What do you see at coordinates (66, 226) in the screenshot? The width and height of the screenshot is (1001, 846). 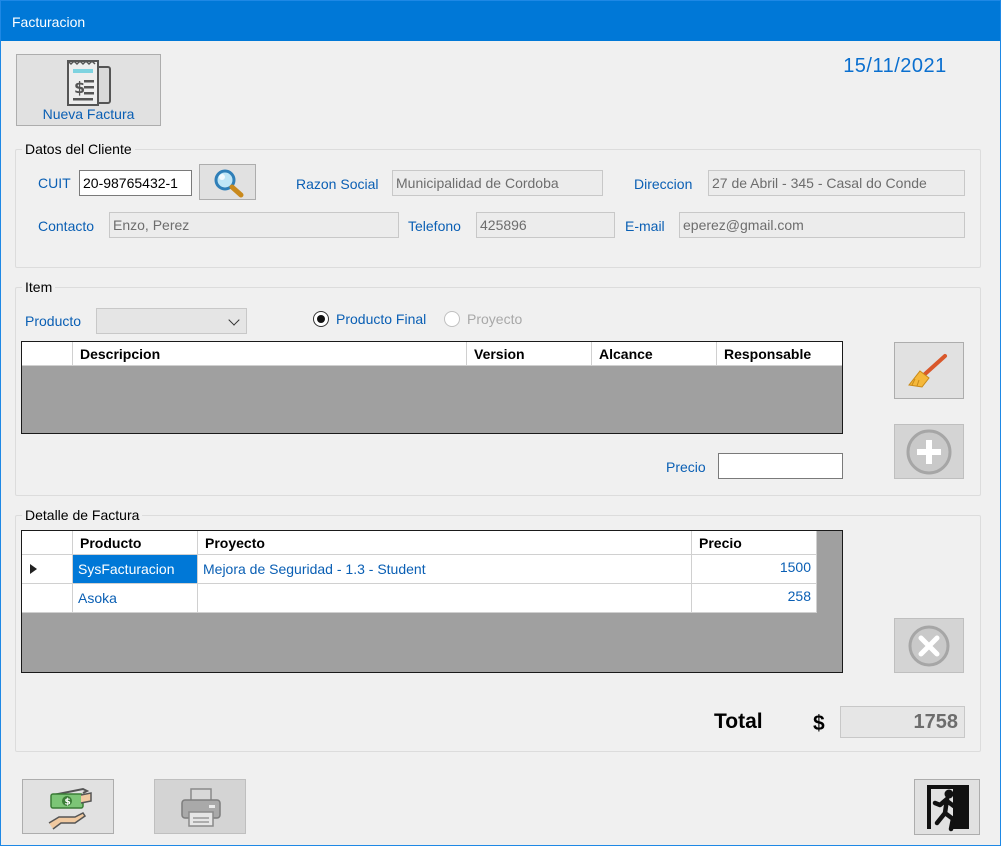 I see `contacto-label: Contacto` at bounding box center [66, 226].